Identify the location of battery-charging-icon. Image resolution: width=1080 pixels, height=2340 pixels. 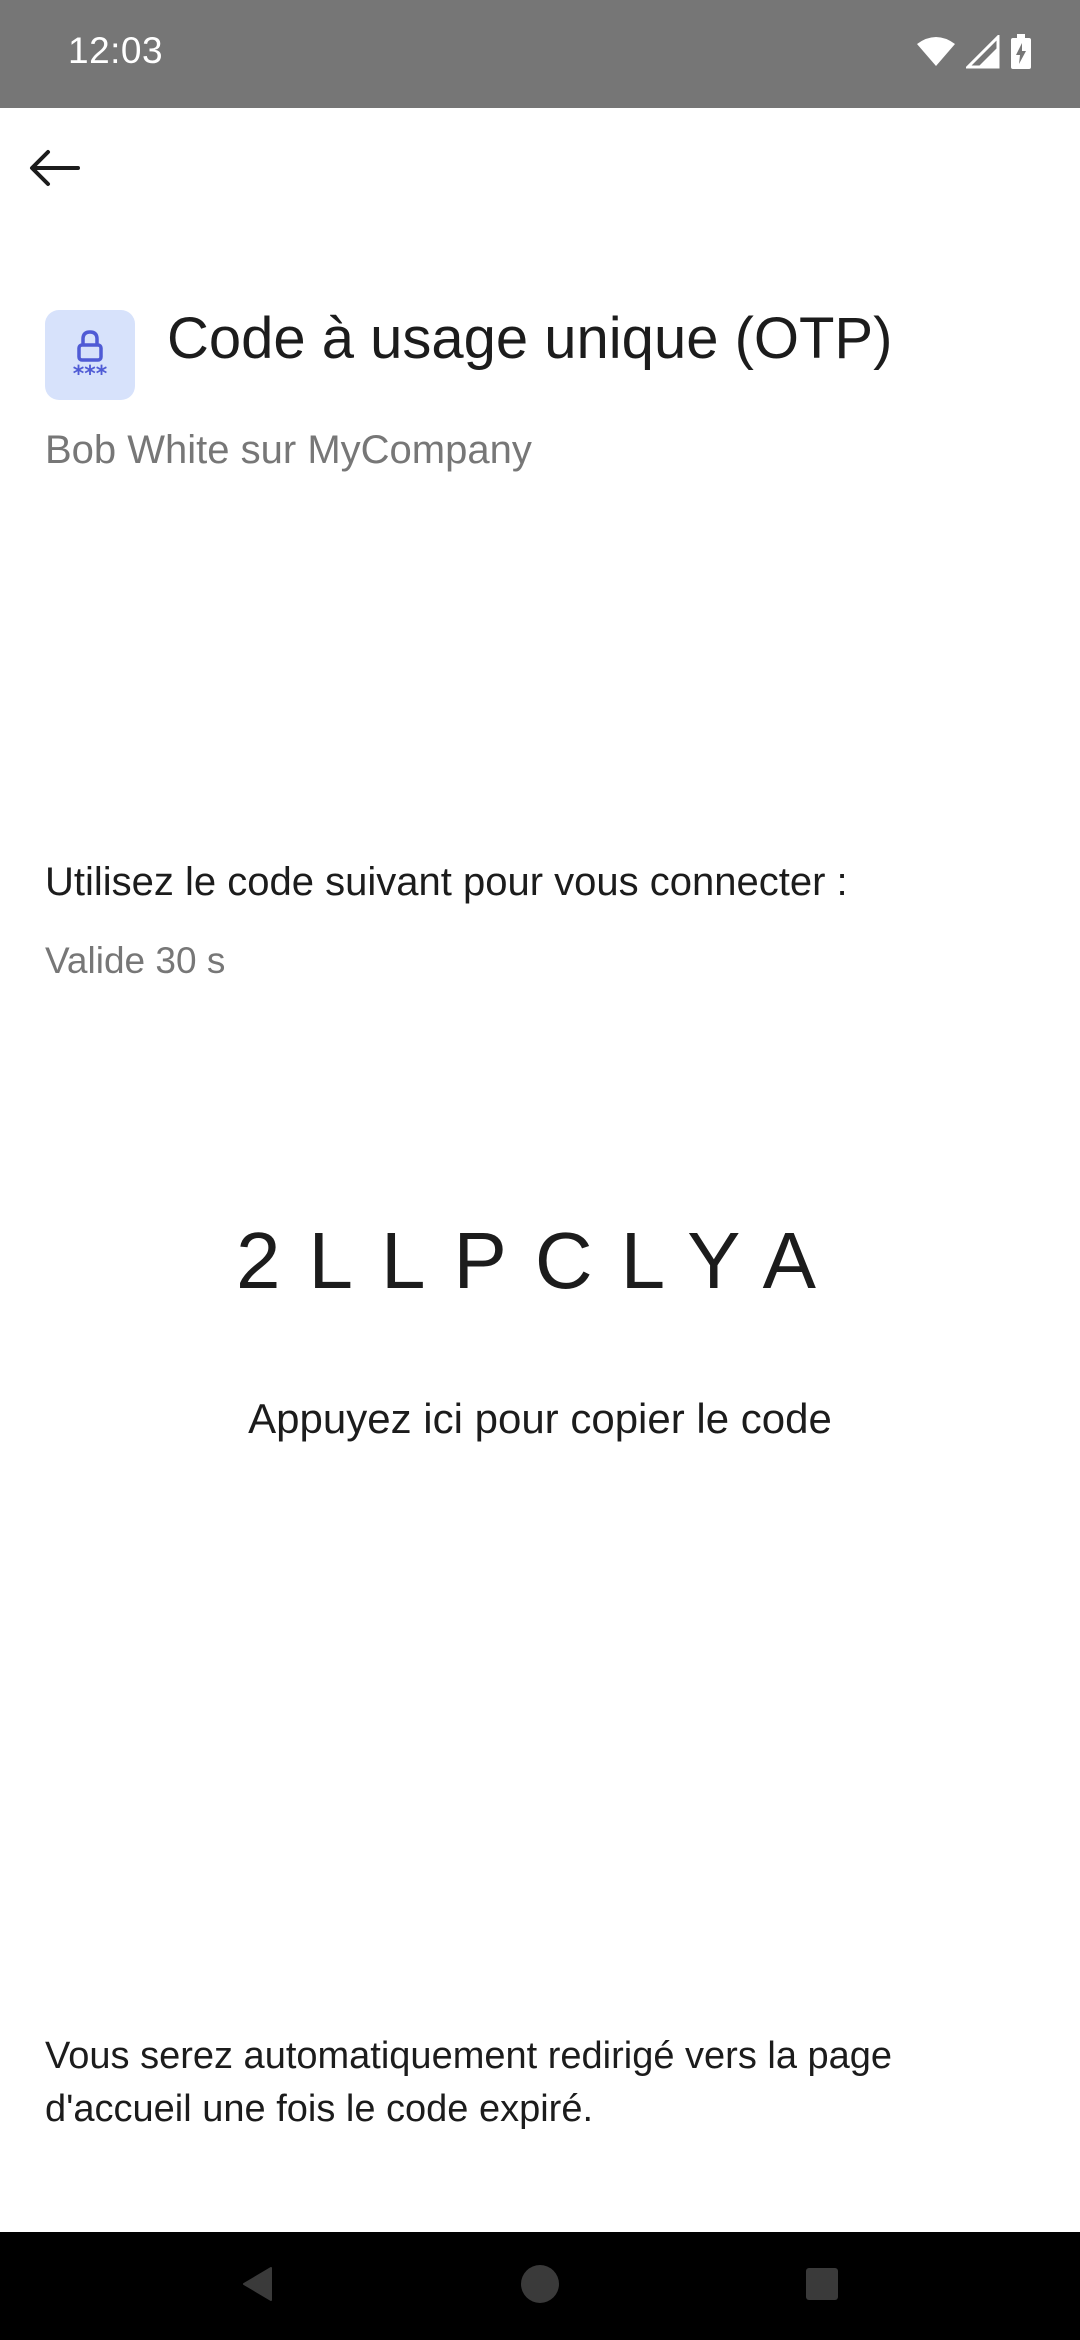
(1021, 52).